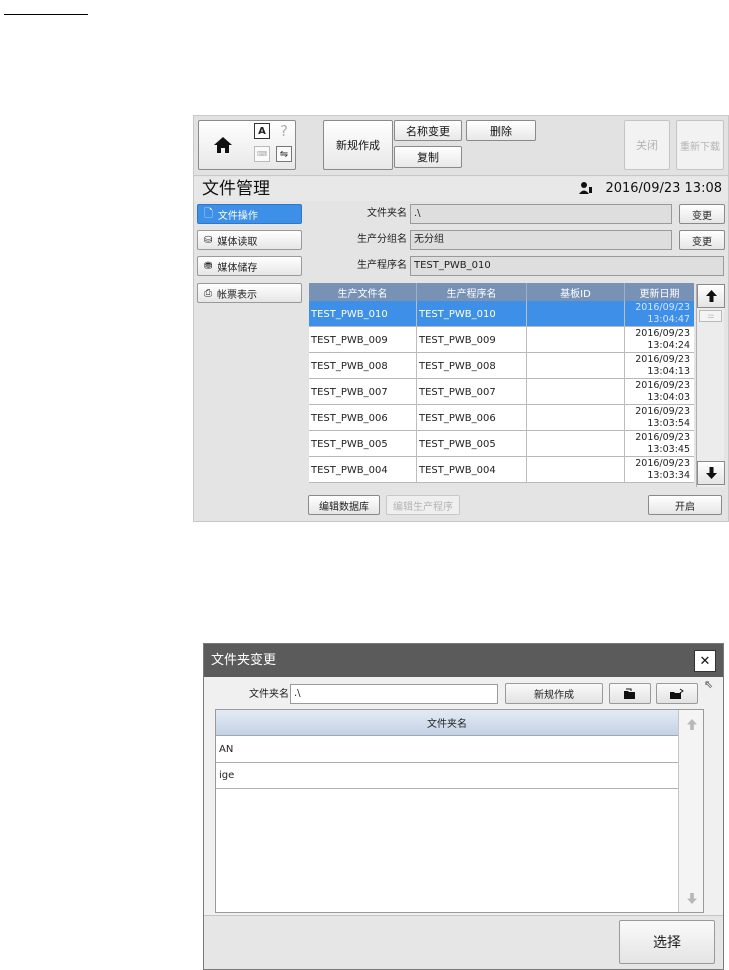 The width and height of the screenshot is (729, 970). I want to click on keyboard-icon: ⌨, so click(262, 154).